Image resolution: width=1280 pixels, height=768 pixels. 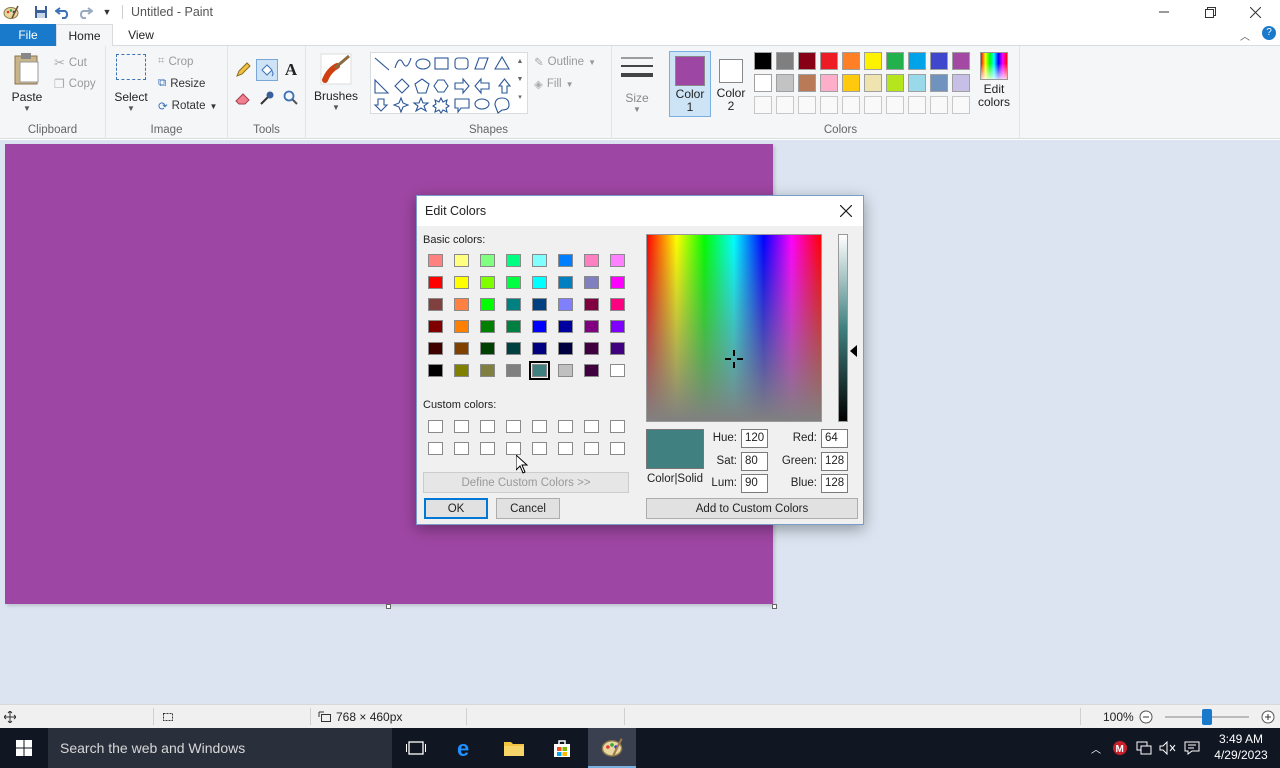 What do you see at coordinates (1245, 35) in the screenshot?
I see `collapse-ribbon-icon: ︿` at bounding box center [1245, 35].